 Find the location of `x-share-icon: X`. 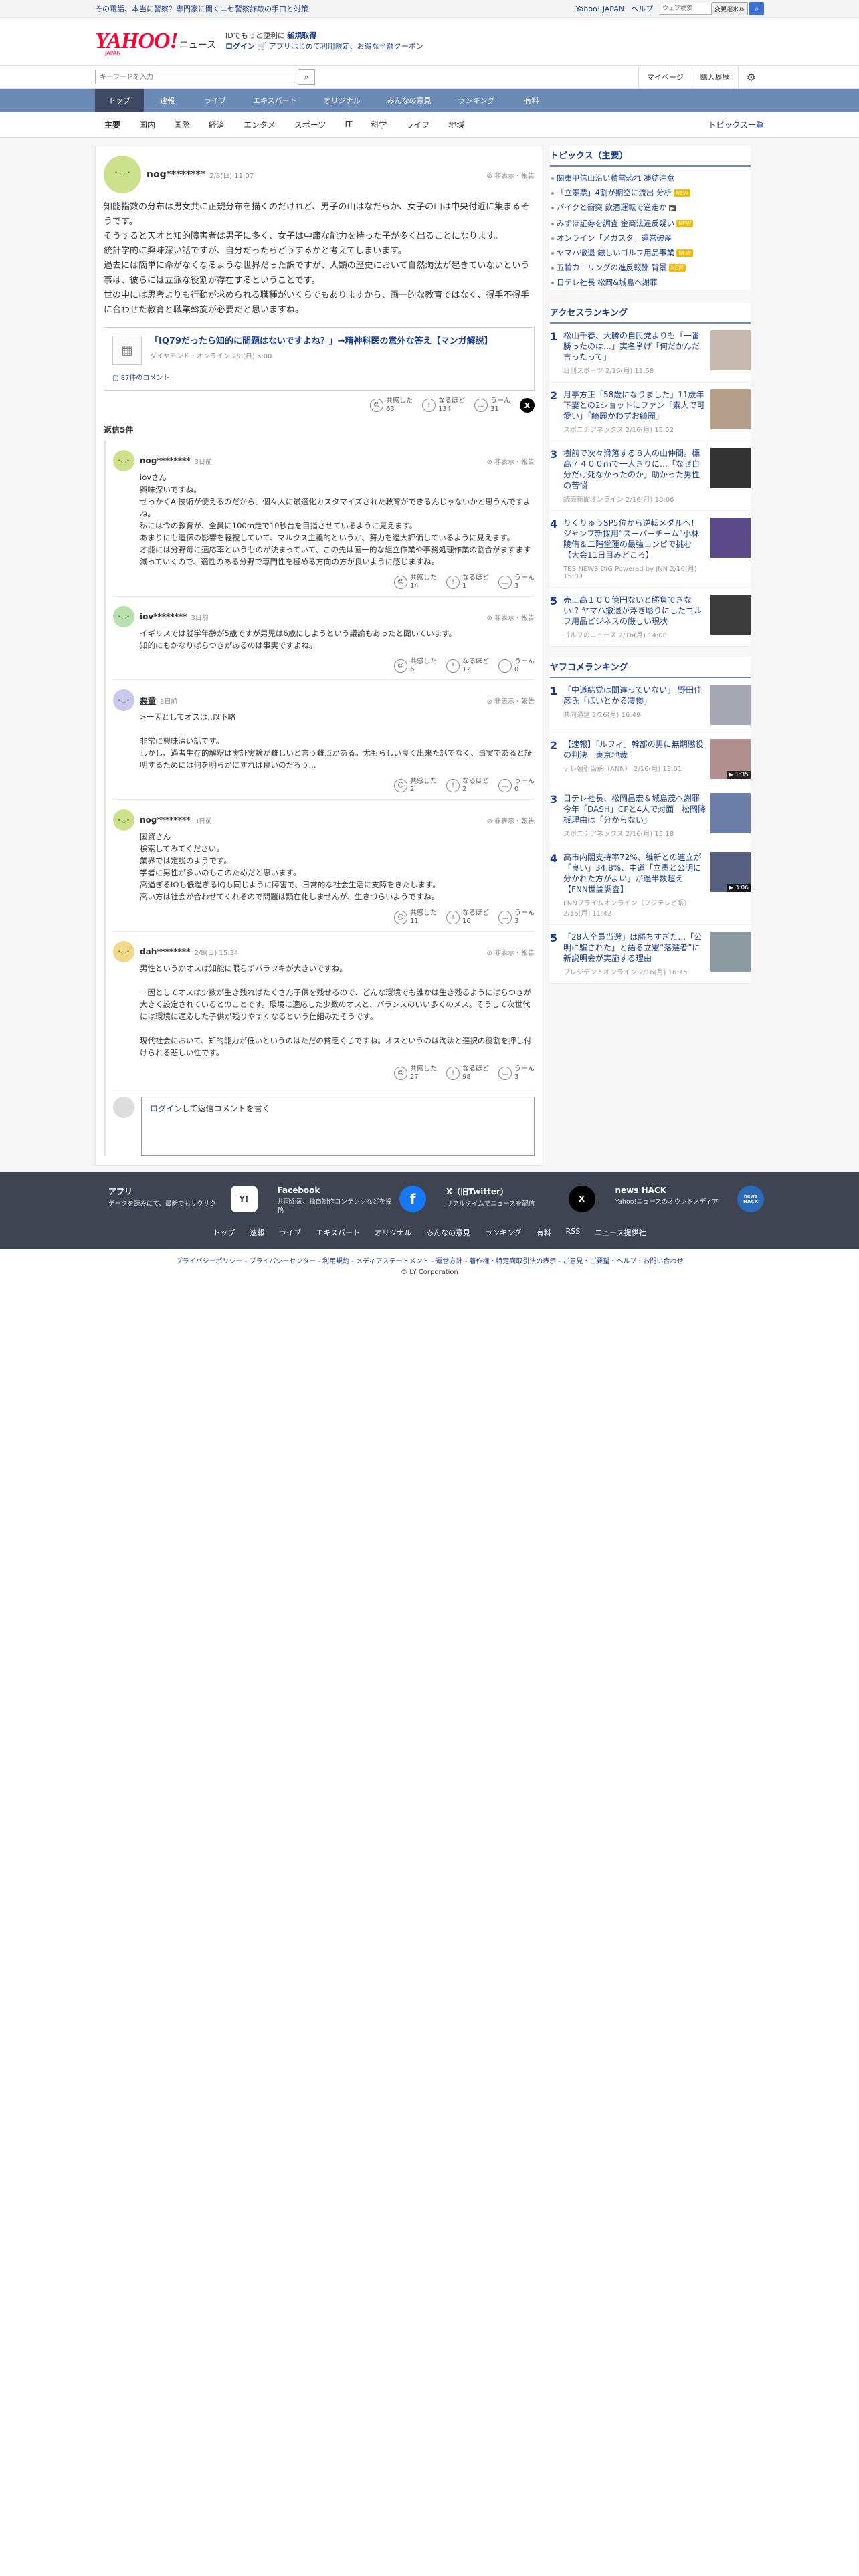

x-share-icon: X is located at coordinates (527, 405).